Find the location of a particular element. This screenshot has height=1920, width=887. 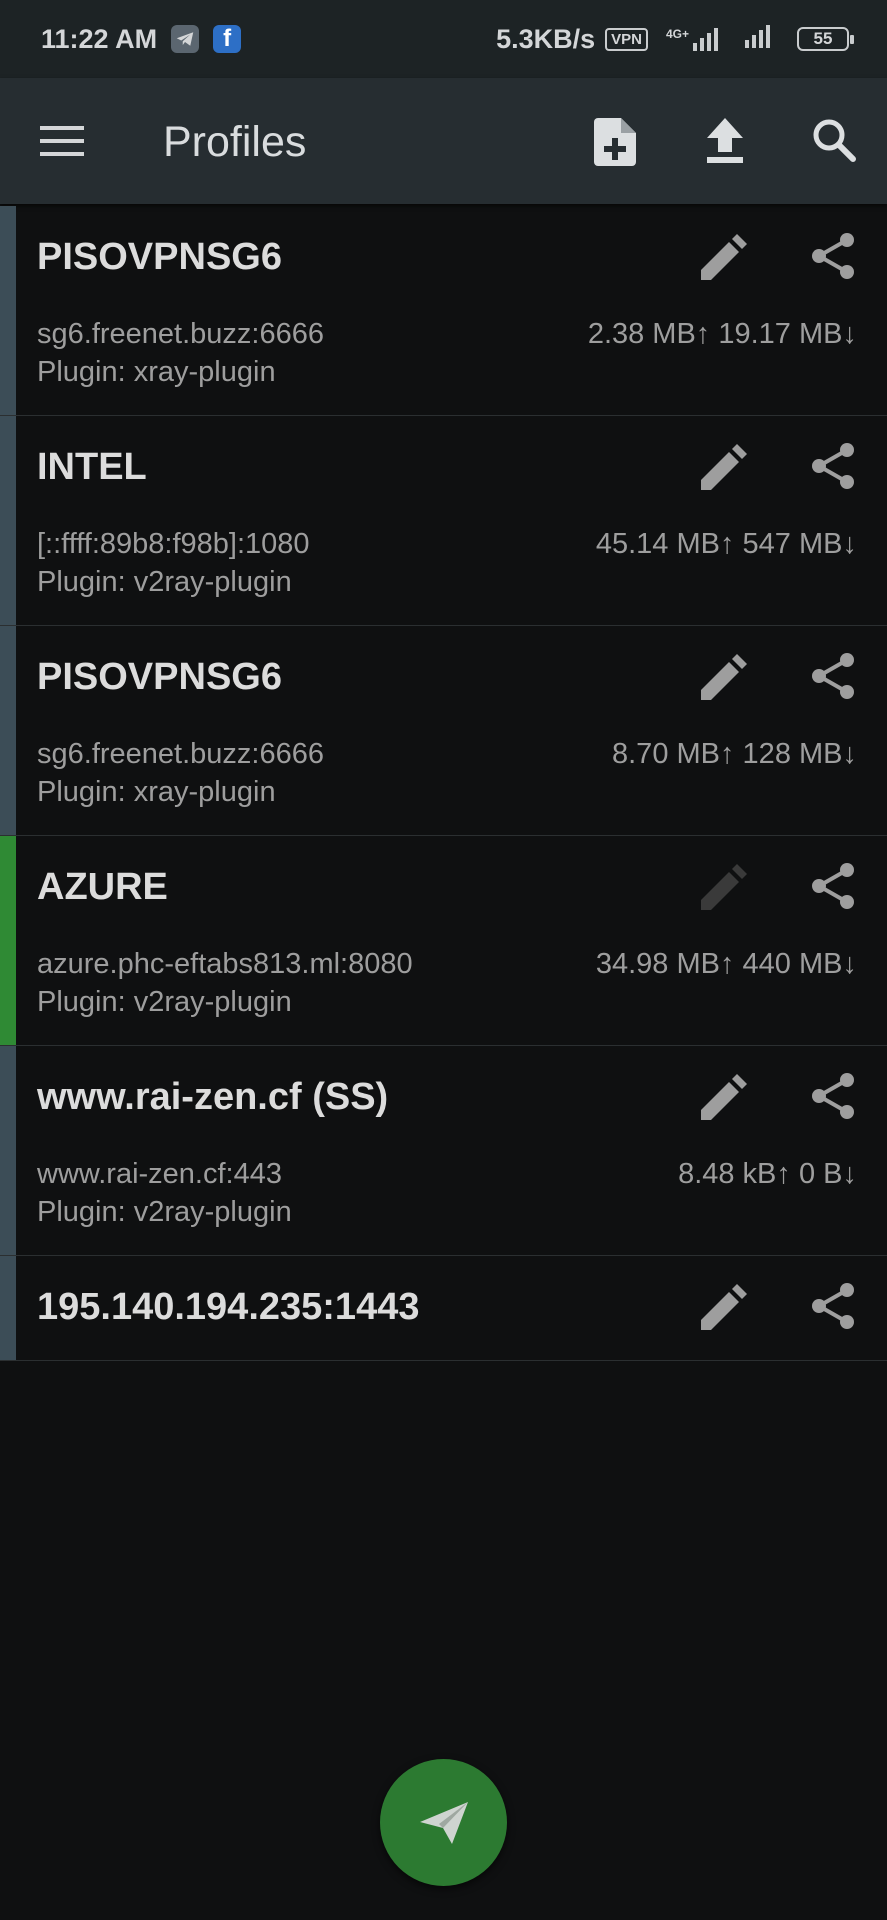

profile-name: AZURE is located at coordinates (102, 887).